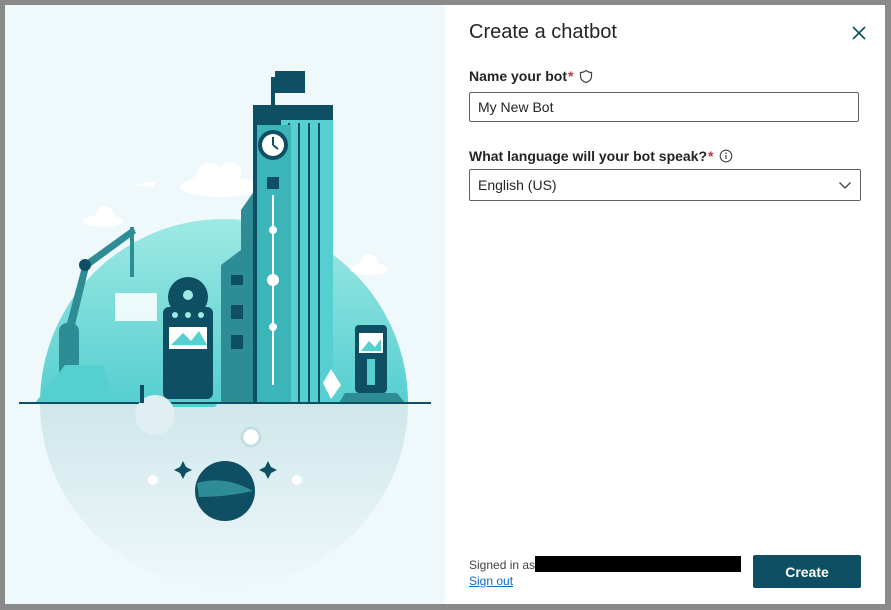  I want to click on bot-name-input, so click(664, 107).